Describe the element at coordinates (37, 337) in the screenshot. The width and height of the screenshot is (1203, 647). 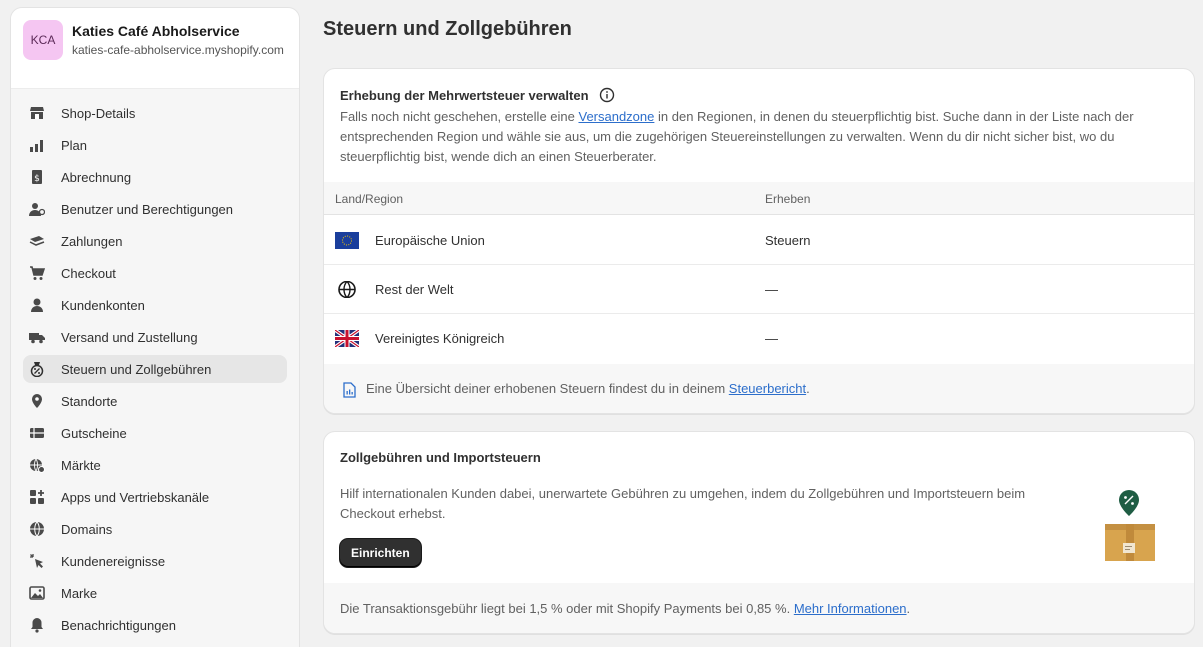
I see `truck-icon` at that location.